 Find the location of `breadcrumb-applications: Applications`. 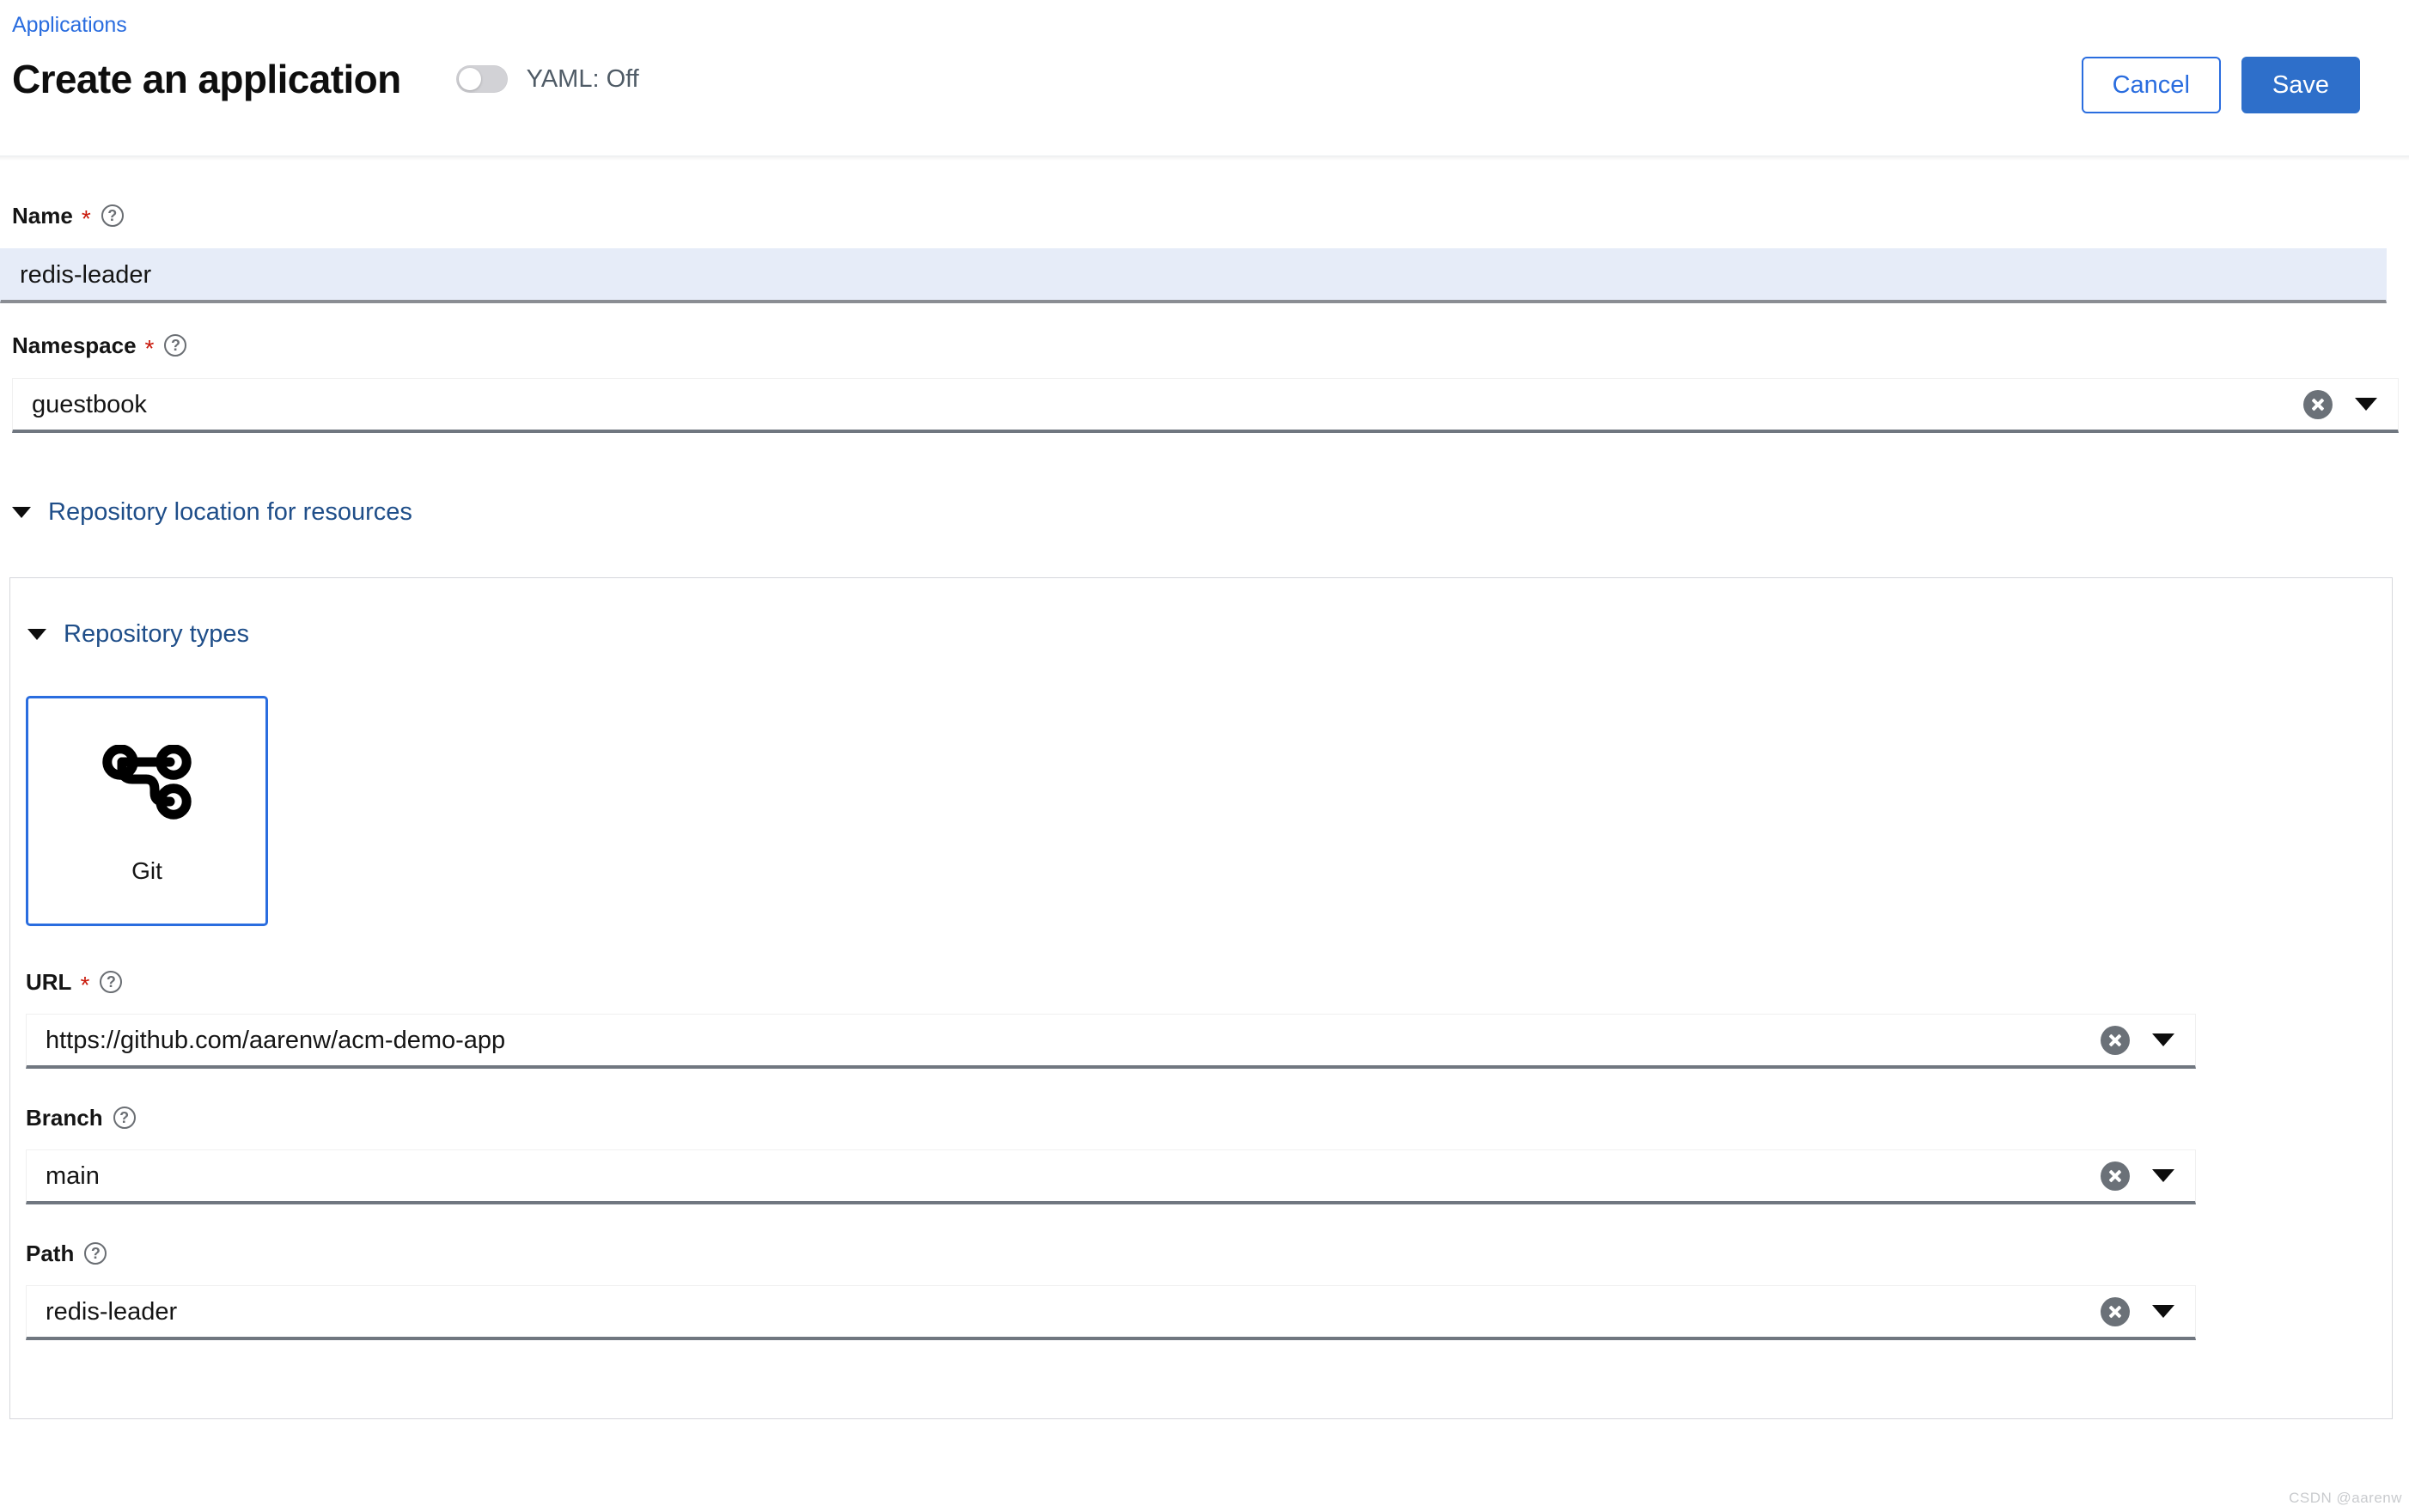

breadcrumb-applications: Applications is located at coordinates (69, 25).